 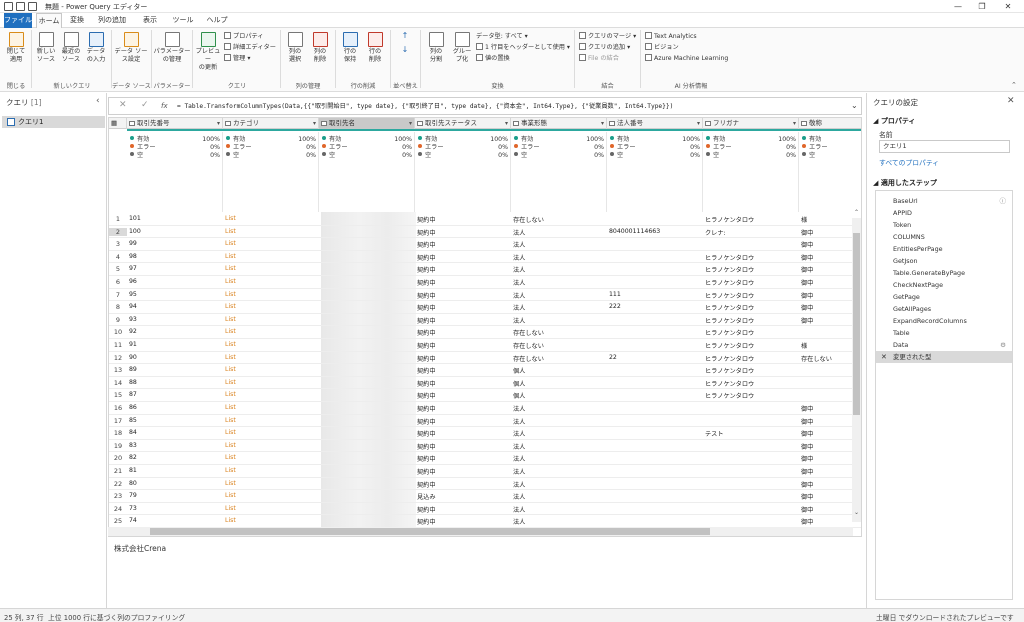 What do you see at coordinates (118, 408) in the screenshot?
I see `row-number: 16` at bounding box center [118, 408].